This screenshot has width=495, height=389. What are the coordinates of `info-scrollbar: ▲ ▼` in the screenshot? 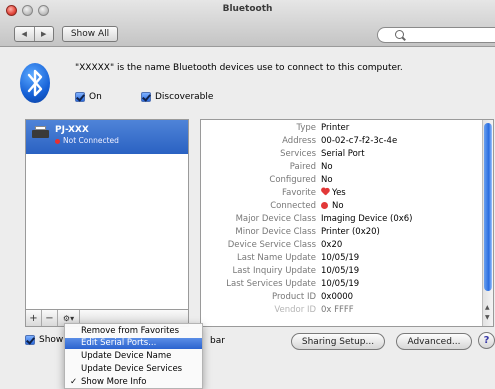 It's located at (487, 223).